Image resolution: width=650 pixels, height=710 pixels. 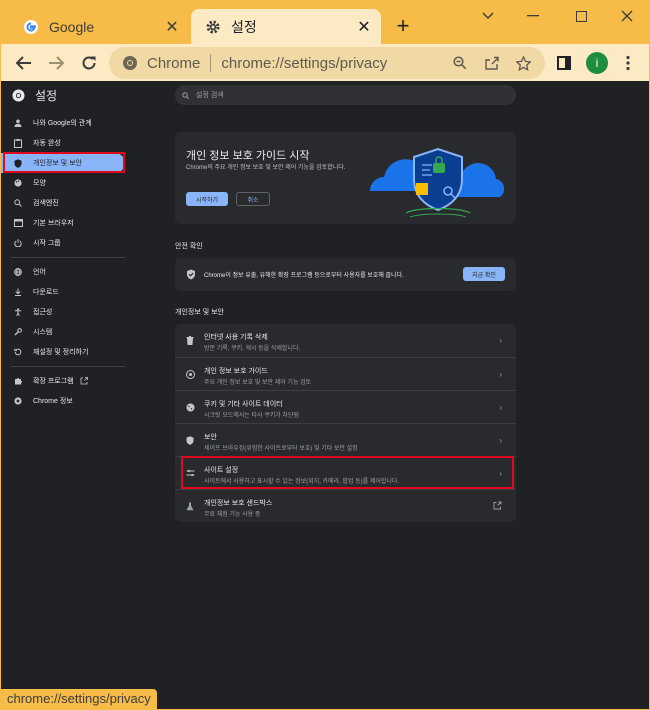 What do you see at coordinates (251, 416) in the screenshot?
I see `row-subtitle: 시크릿 모드에서는 타사 쿠키가 차단됨` at bounding box center [251, 416].